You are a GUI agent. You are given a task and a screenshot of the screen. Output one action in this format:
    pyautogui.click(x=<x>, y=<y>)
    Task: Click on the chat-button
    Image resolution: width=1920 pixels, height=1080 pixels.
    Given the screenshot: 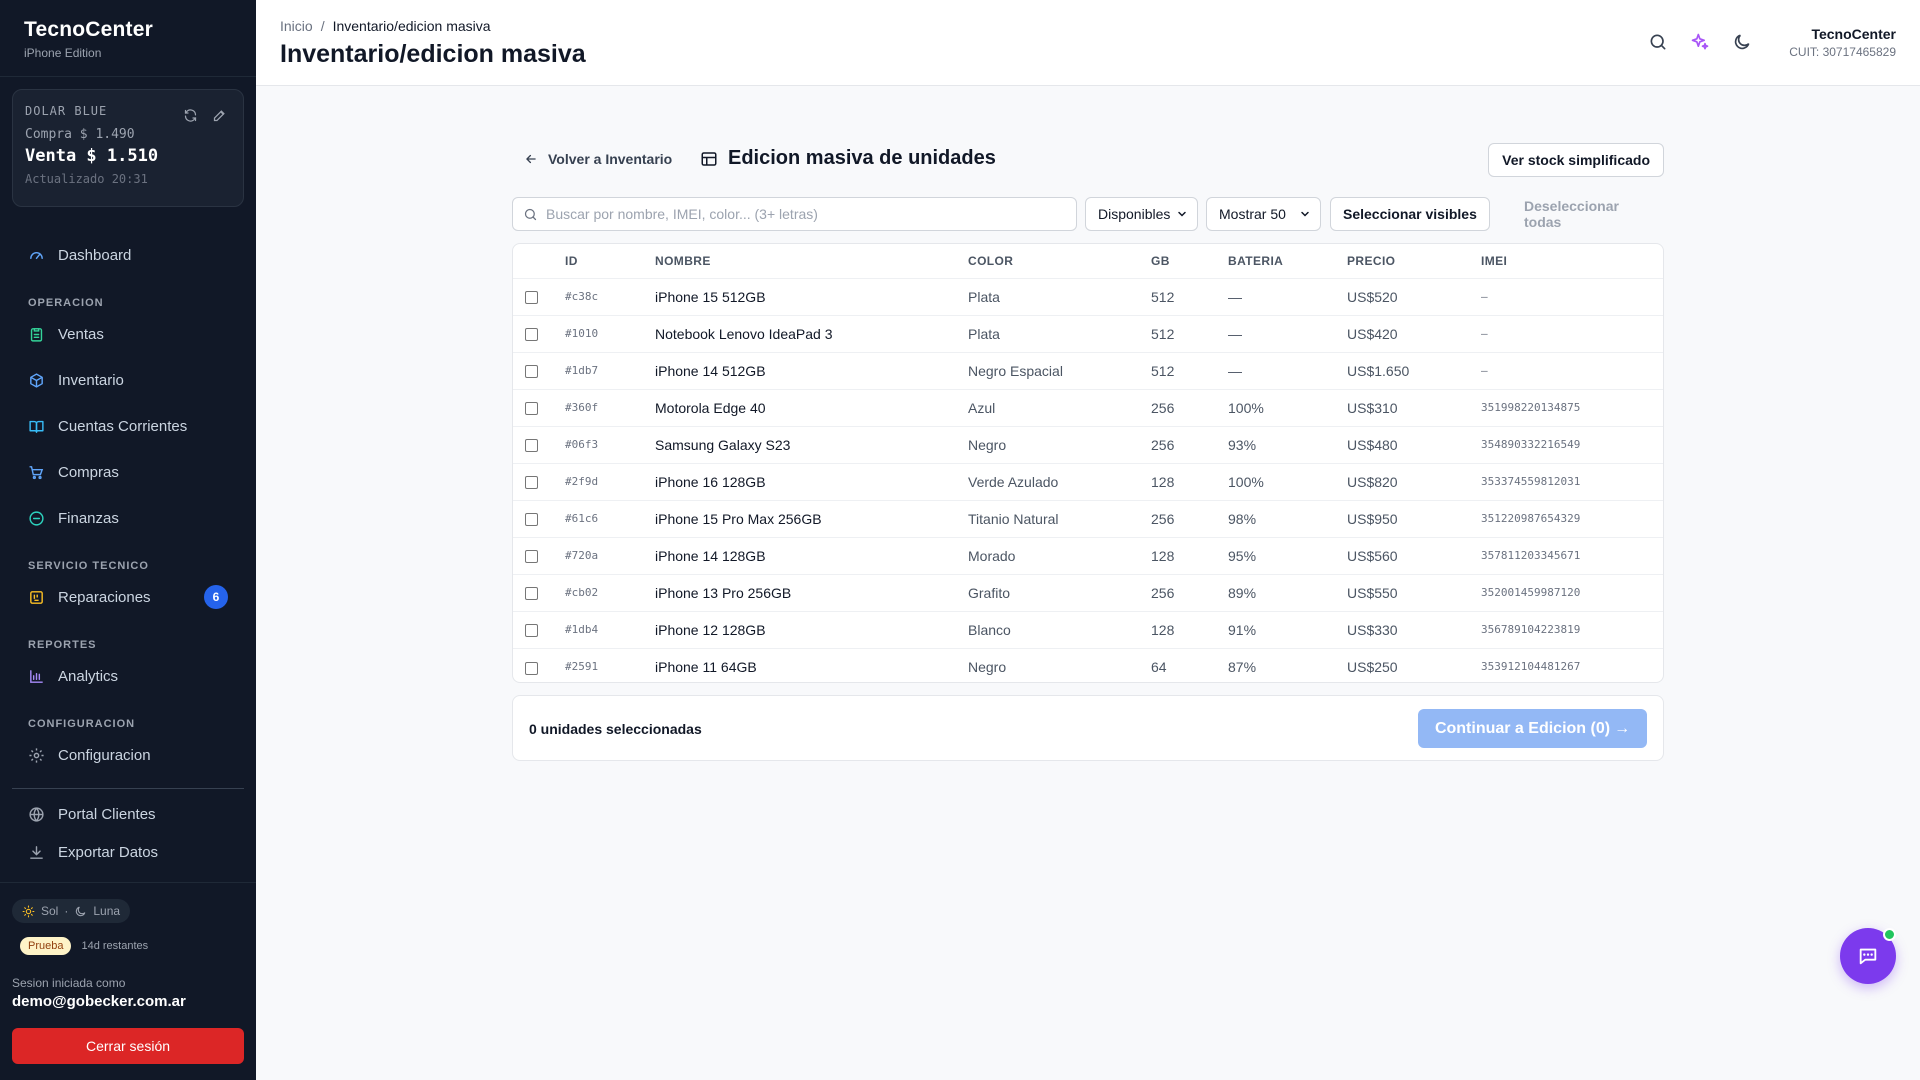 What is the action you would take?
    pyautogui.click(x=1868, y=956)
    